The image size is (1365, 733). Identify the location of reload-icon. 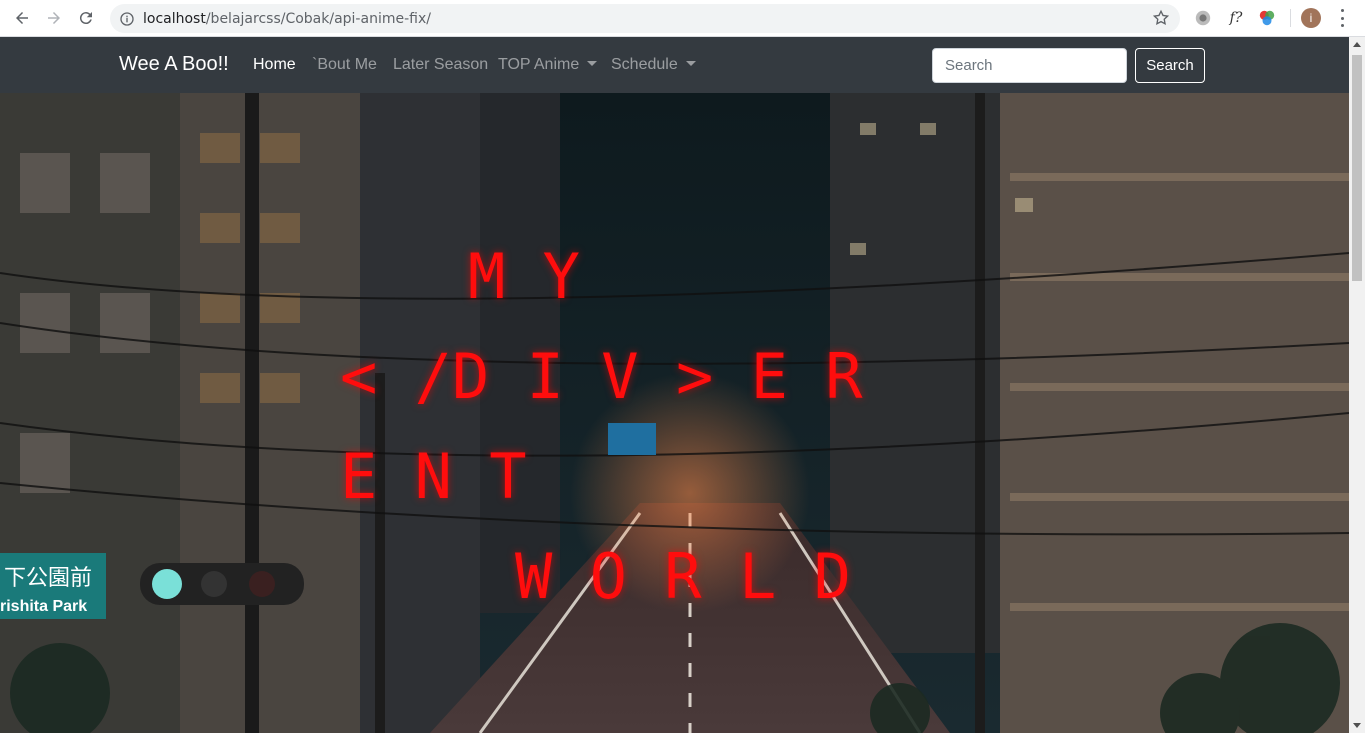
(86, 18).